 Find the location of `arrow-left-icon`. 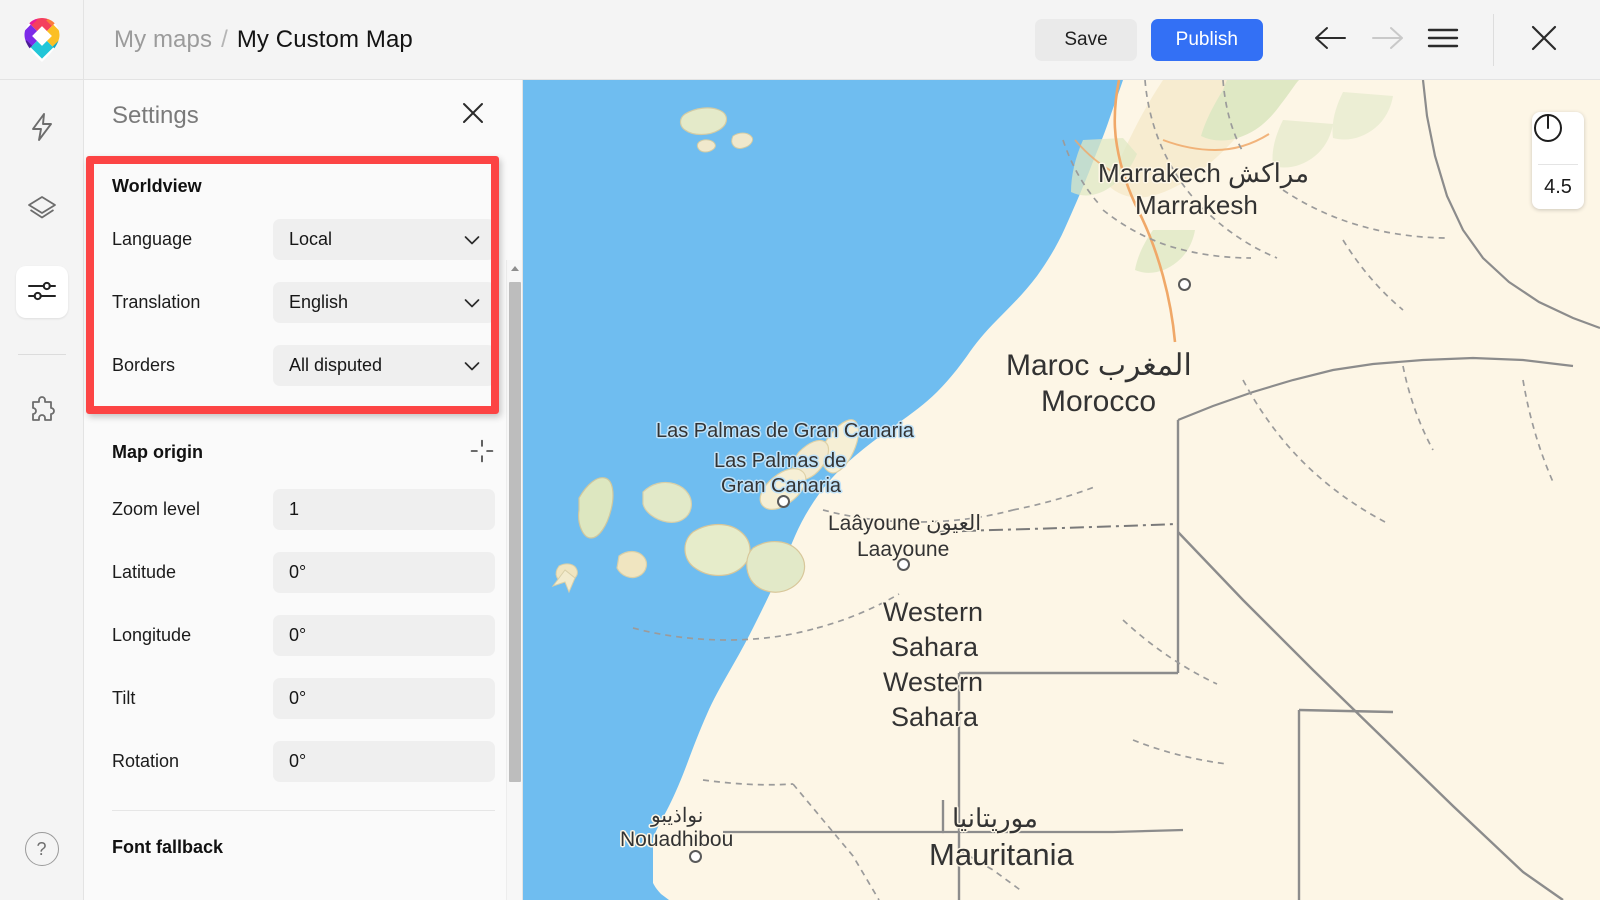

arrow-left-icon is located at coordinates (1331, 39).